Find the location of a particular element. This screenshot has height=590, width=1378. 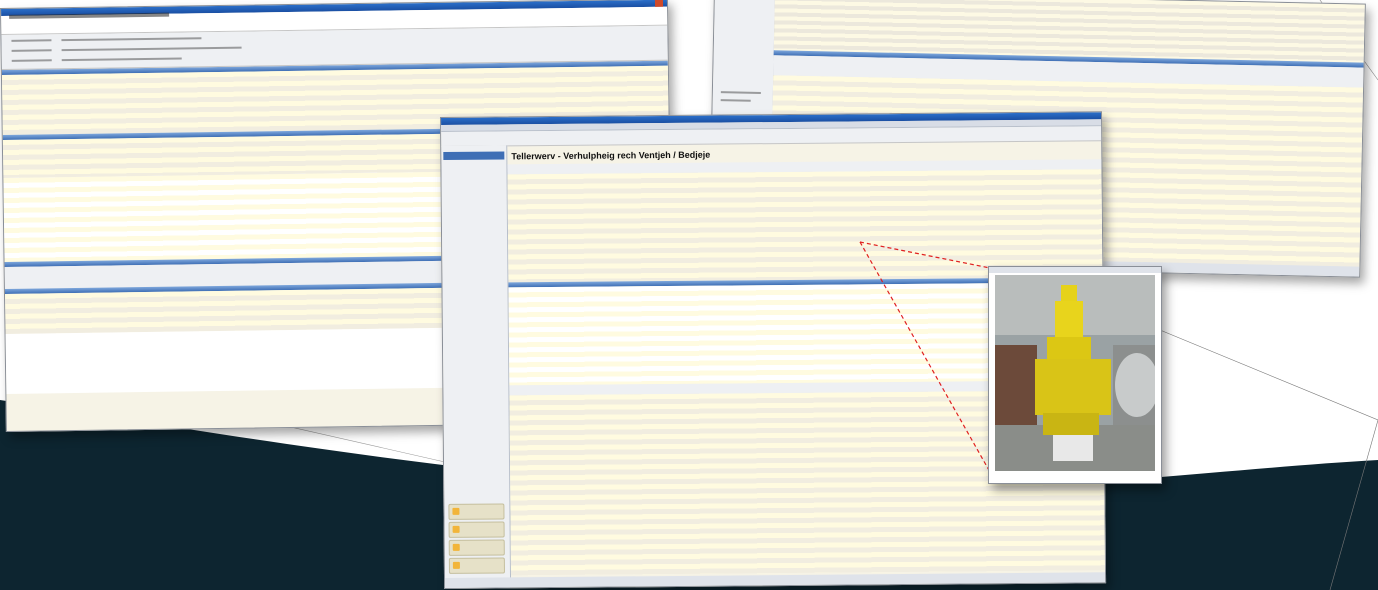

valve-photo is located at coordinates (1075, 373).